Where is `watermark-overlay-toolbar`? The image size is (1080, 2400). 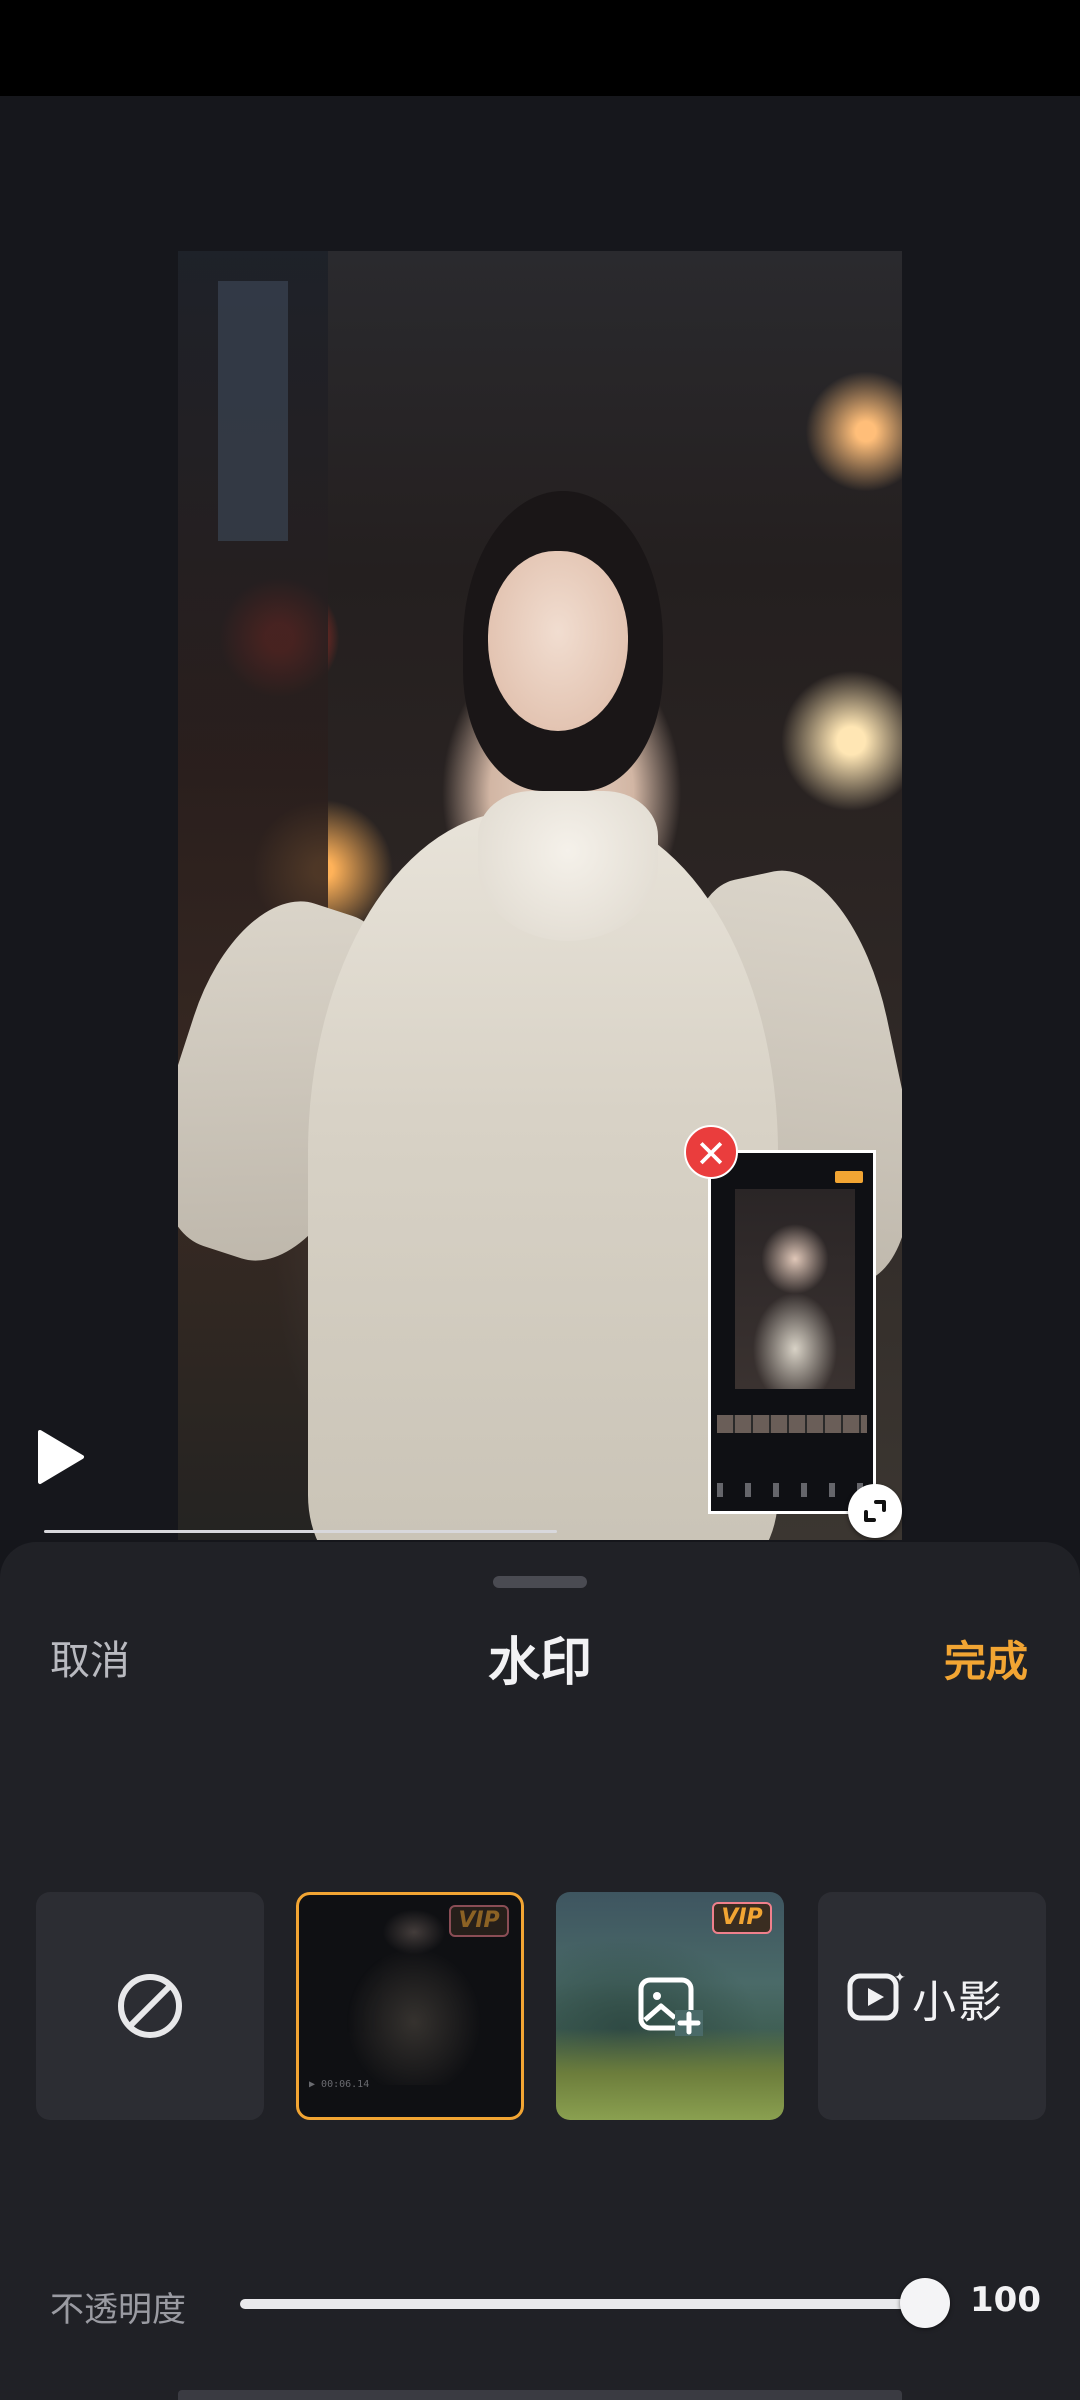
watermark-overlay-toolbar is located at coordinates (792, 1490).